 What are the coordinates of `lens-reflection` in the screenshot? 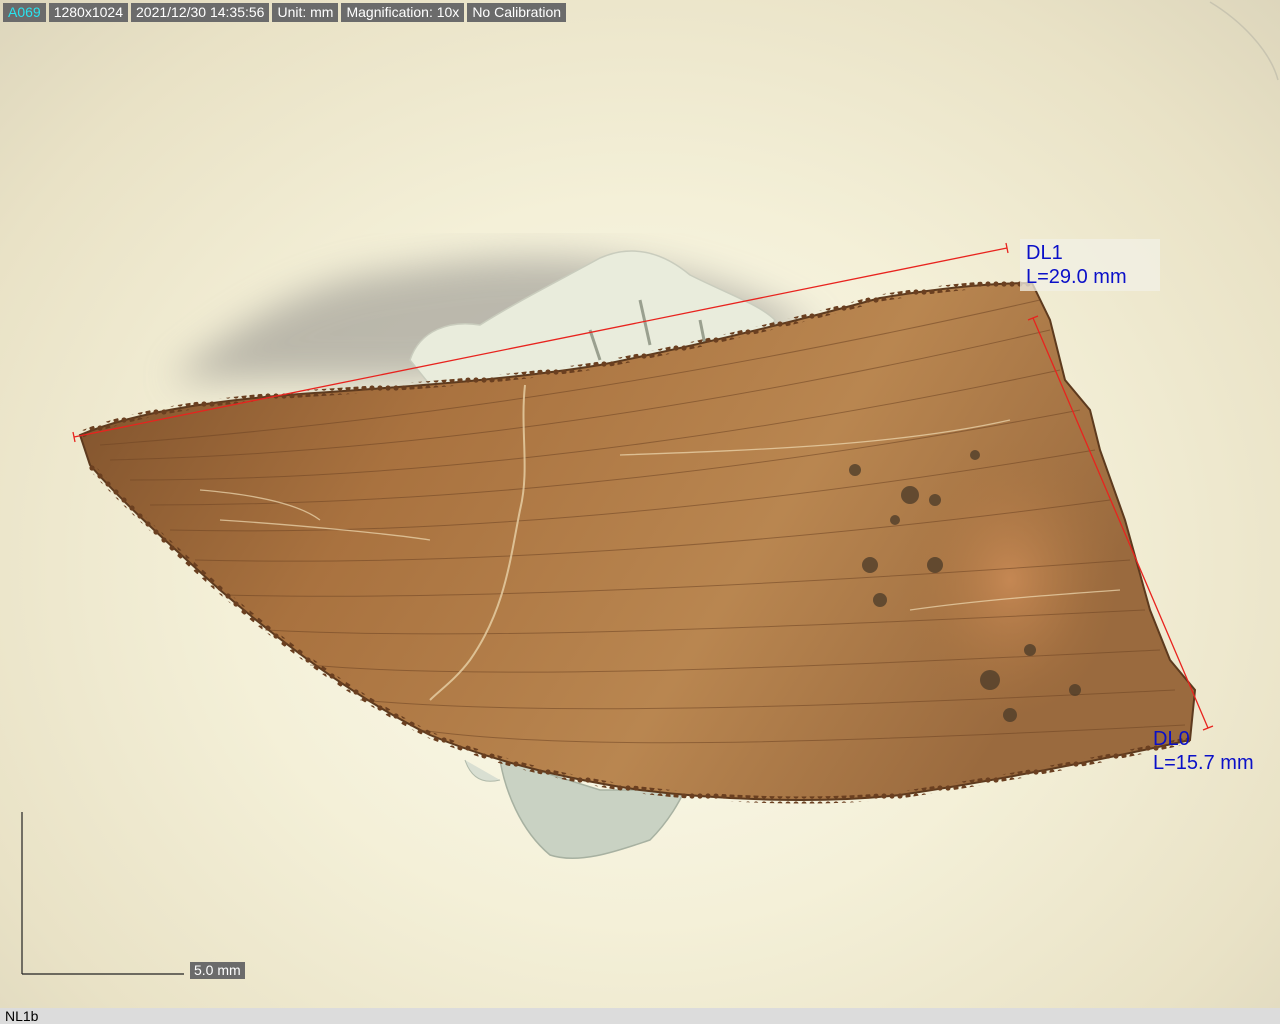 It's located at (1244, 41).